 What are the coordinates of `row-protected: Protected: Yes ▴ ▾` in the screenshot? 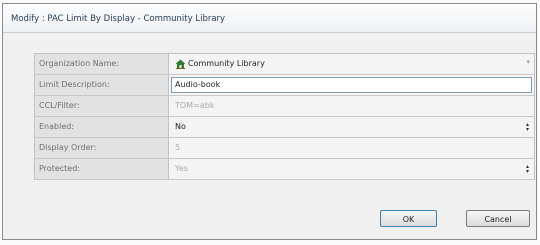 It's located at (285, 169).